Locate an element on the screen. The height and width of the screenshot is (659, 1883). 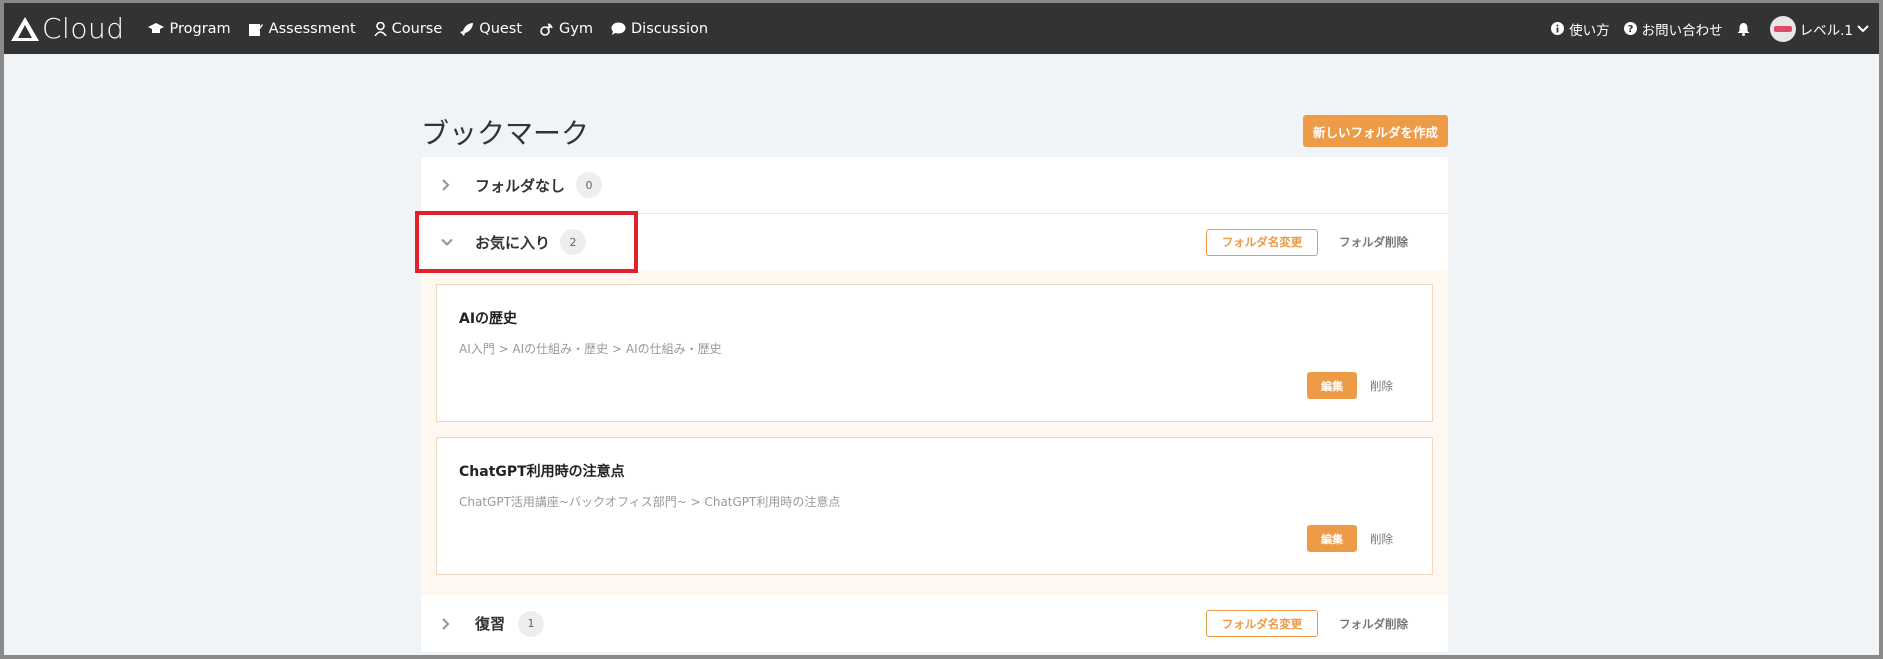
folder-row-favorites: お気に入り 2 フォルダ名変更 フォルダ削除 is located at coordinates (934, 242).